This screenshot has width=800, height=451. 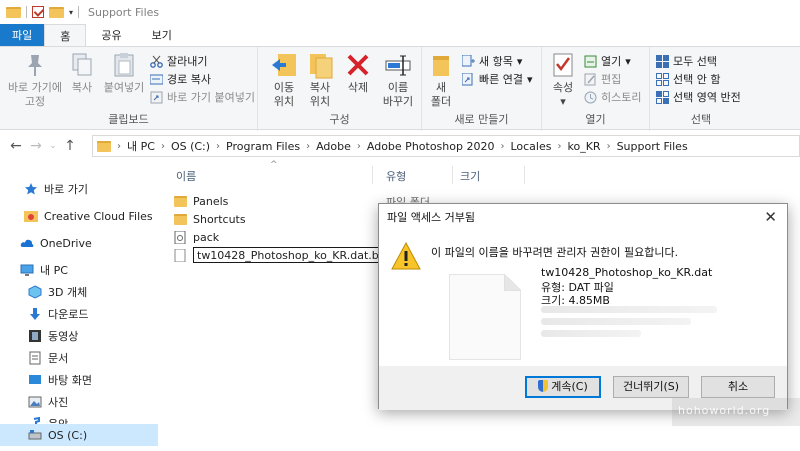 What do you see at coordinates (651, 387) in the screenshot?
I see `skip-button: 건너뛰기(S)` at bounding box center [651, 387].